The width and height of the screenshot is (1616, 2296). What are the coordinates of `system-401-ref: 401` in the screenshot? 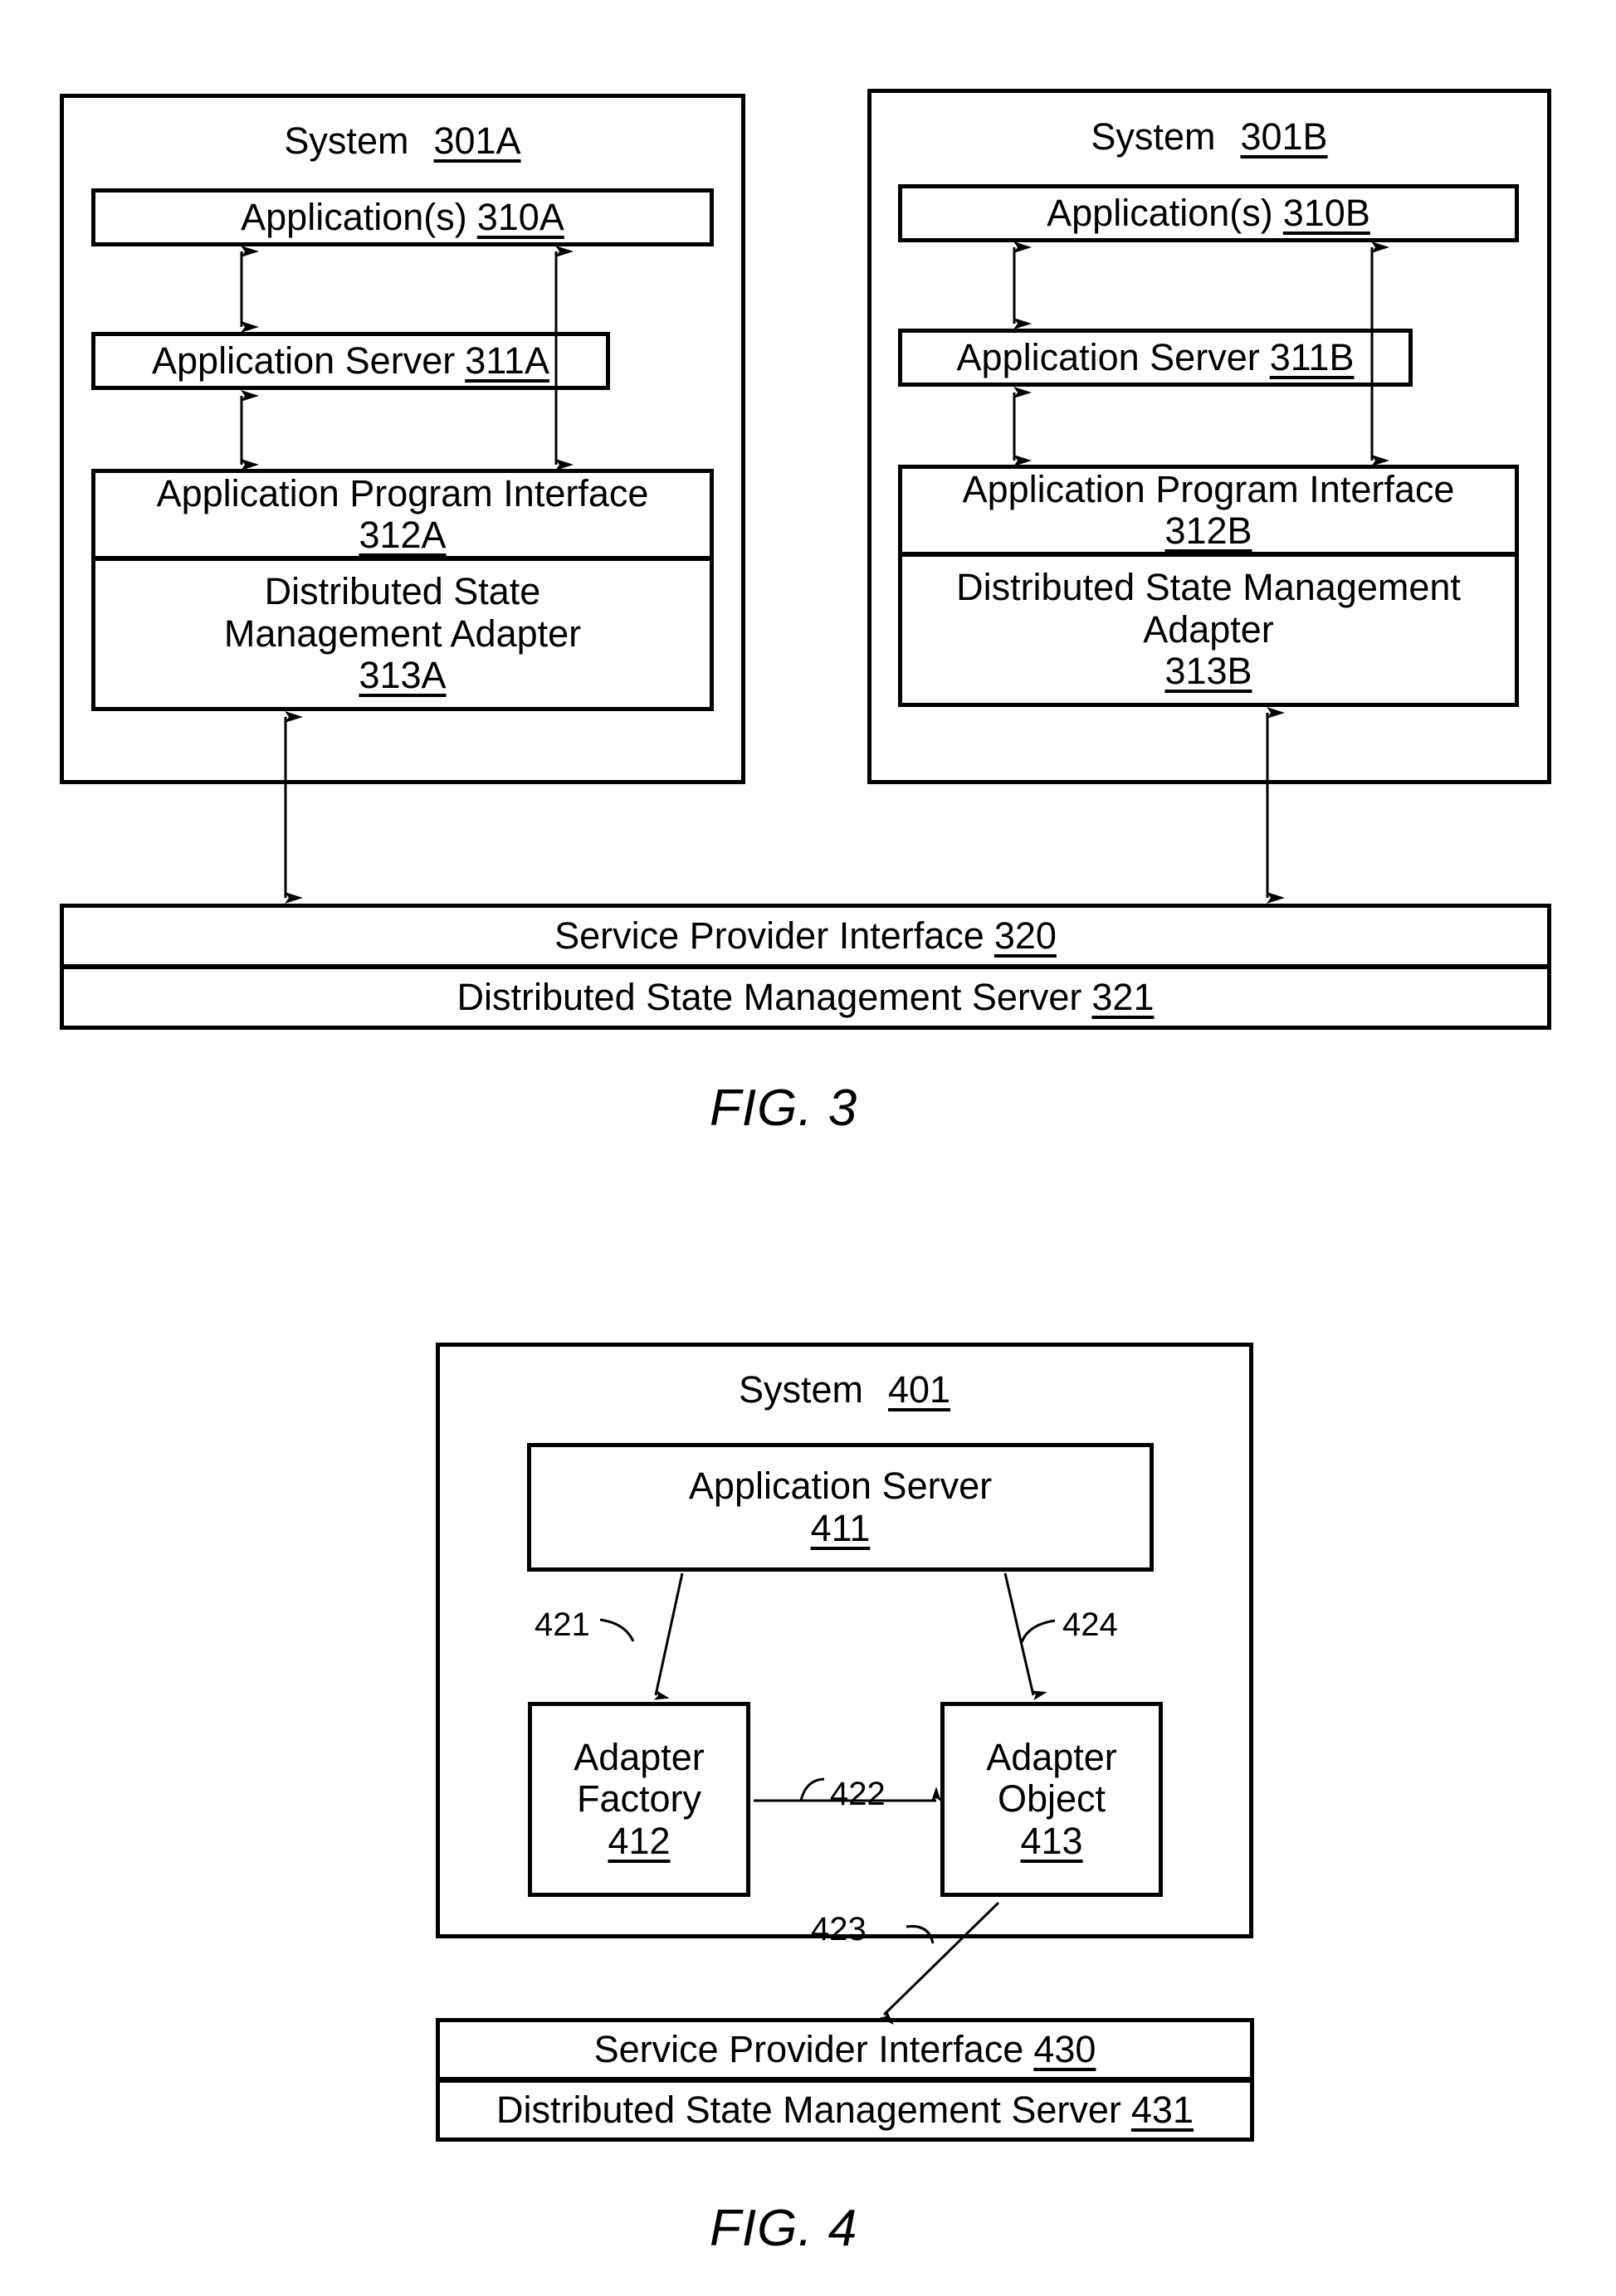 It's located at (919, 1389).